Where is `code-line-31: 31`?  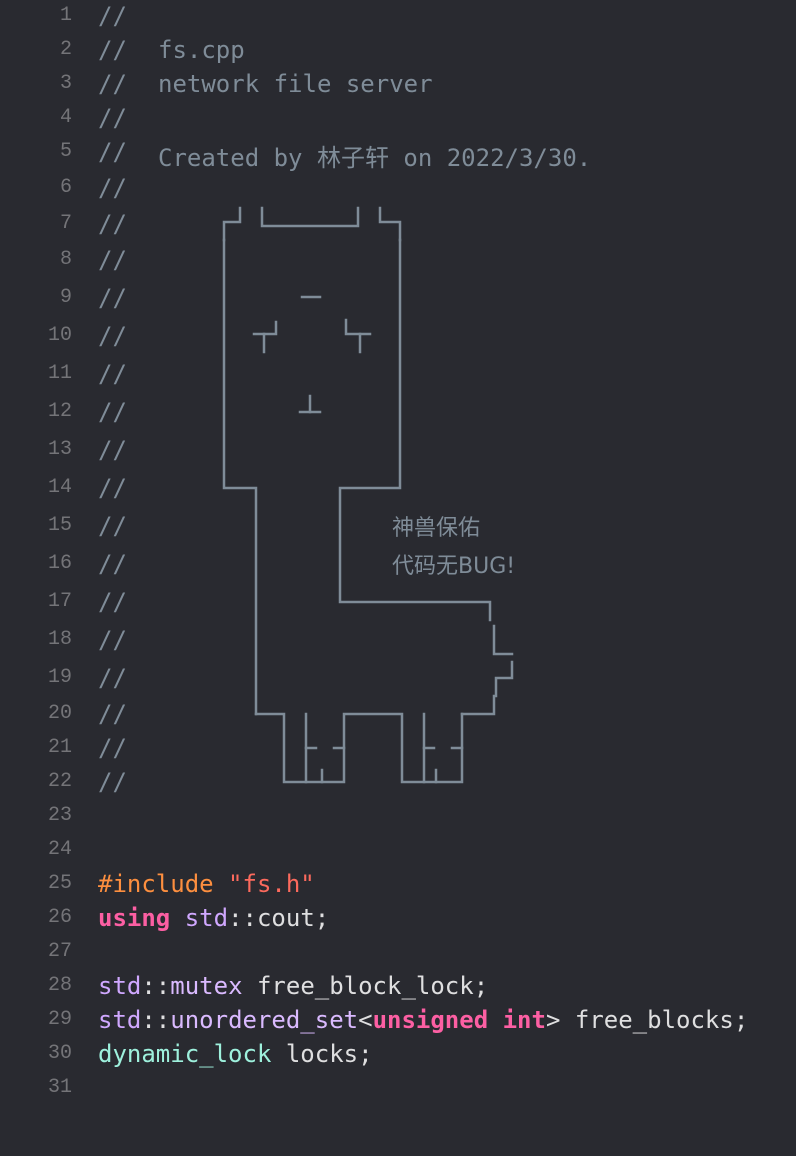 code-line-31: 31 is located at coordinates (398, 1089).